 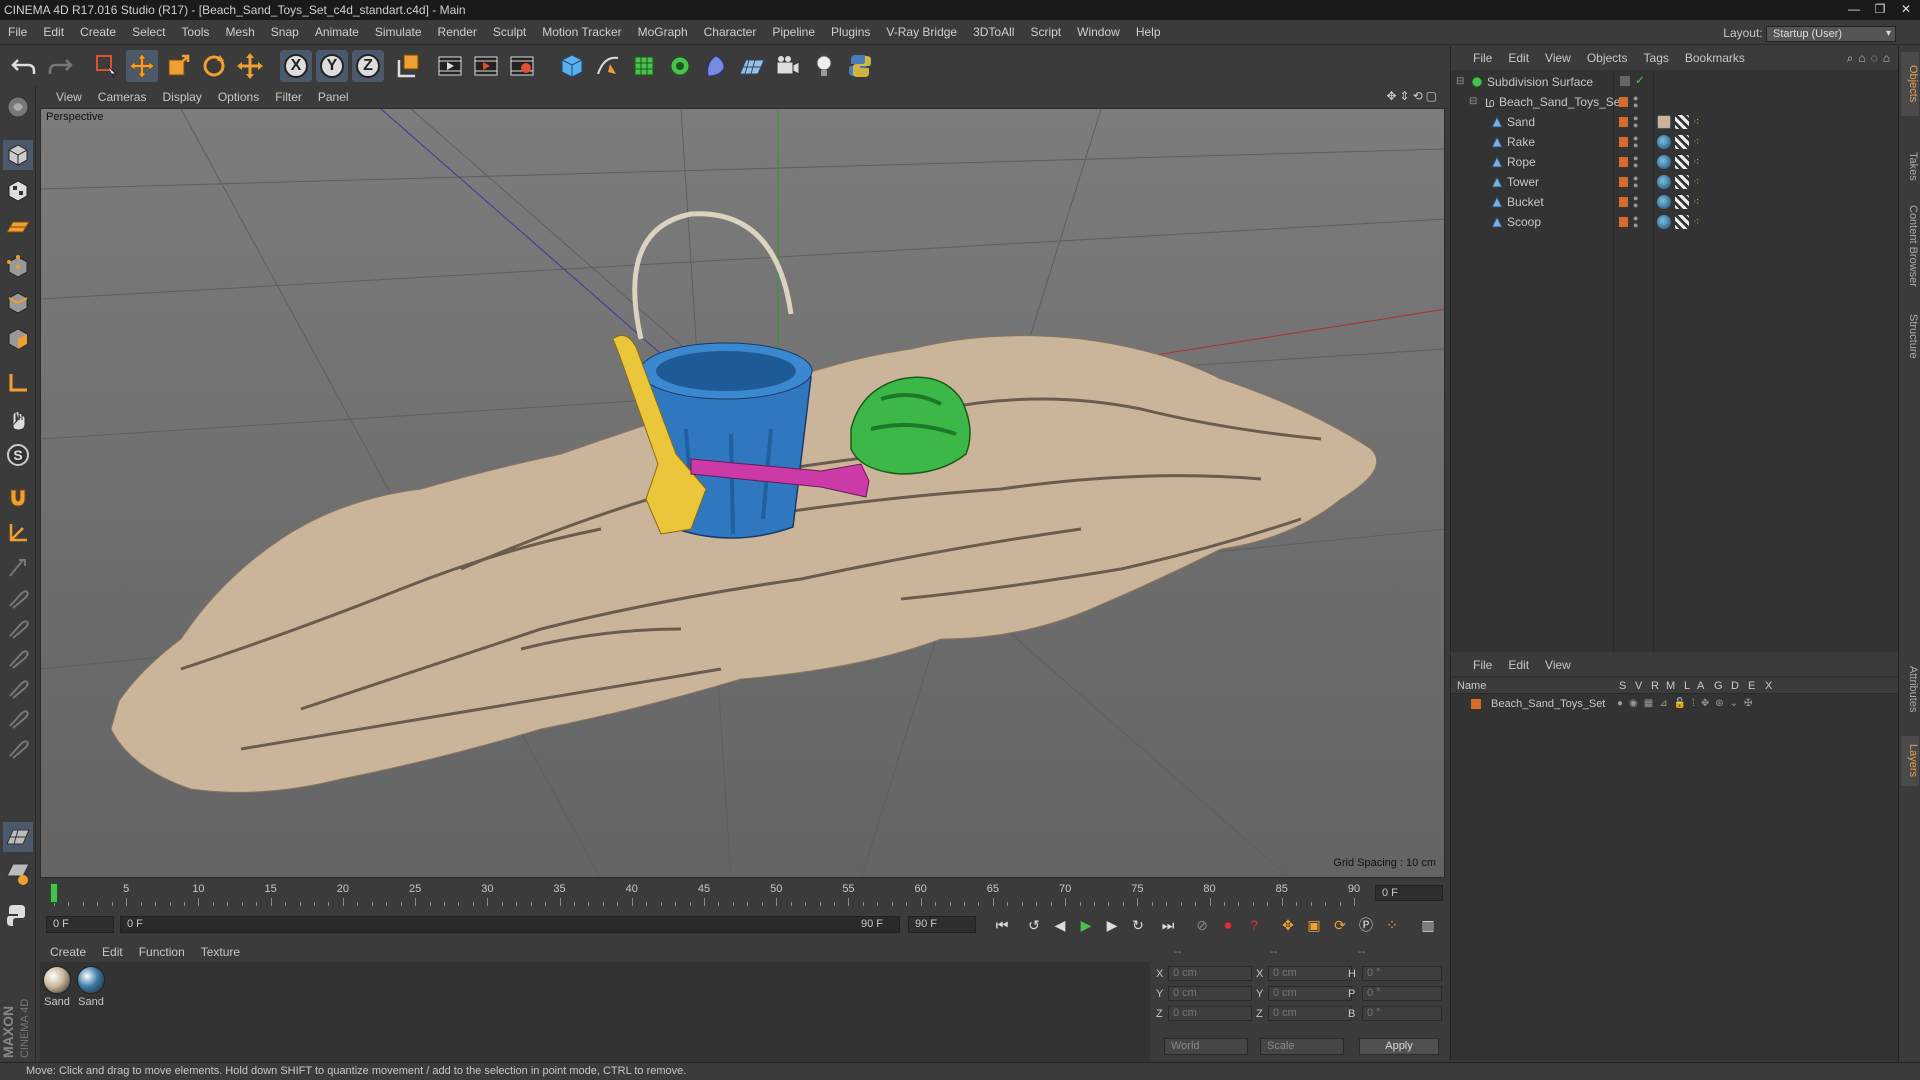 What do you see at coordinates (239, 32) in the screenshot?
I see `menu-mesh: Mesh` at bounding box center [239, 32].